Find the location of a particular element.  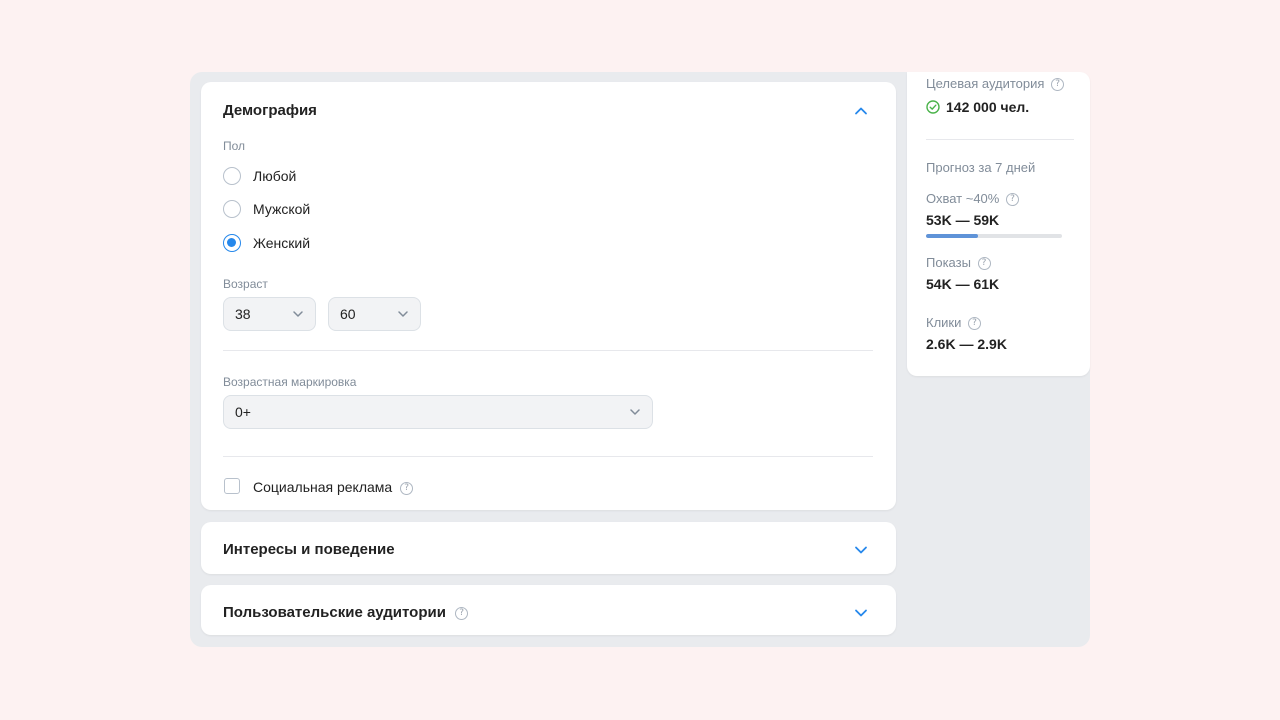

age-rating-select: 0+ is located at coordinates (438, 412).